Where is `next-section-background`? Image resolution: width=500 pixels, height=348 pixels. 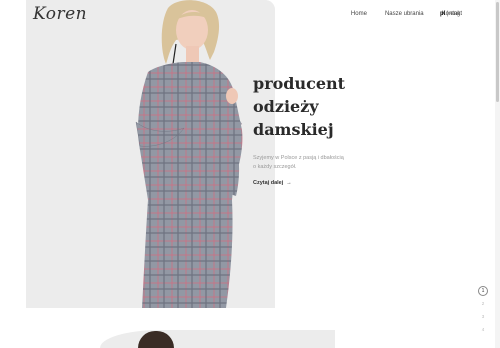
next-section-background is located at coordinates (217, 339).